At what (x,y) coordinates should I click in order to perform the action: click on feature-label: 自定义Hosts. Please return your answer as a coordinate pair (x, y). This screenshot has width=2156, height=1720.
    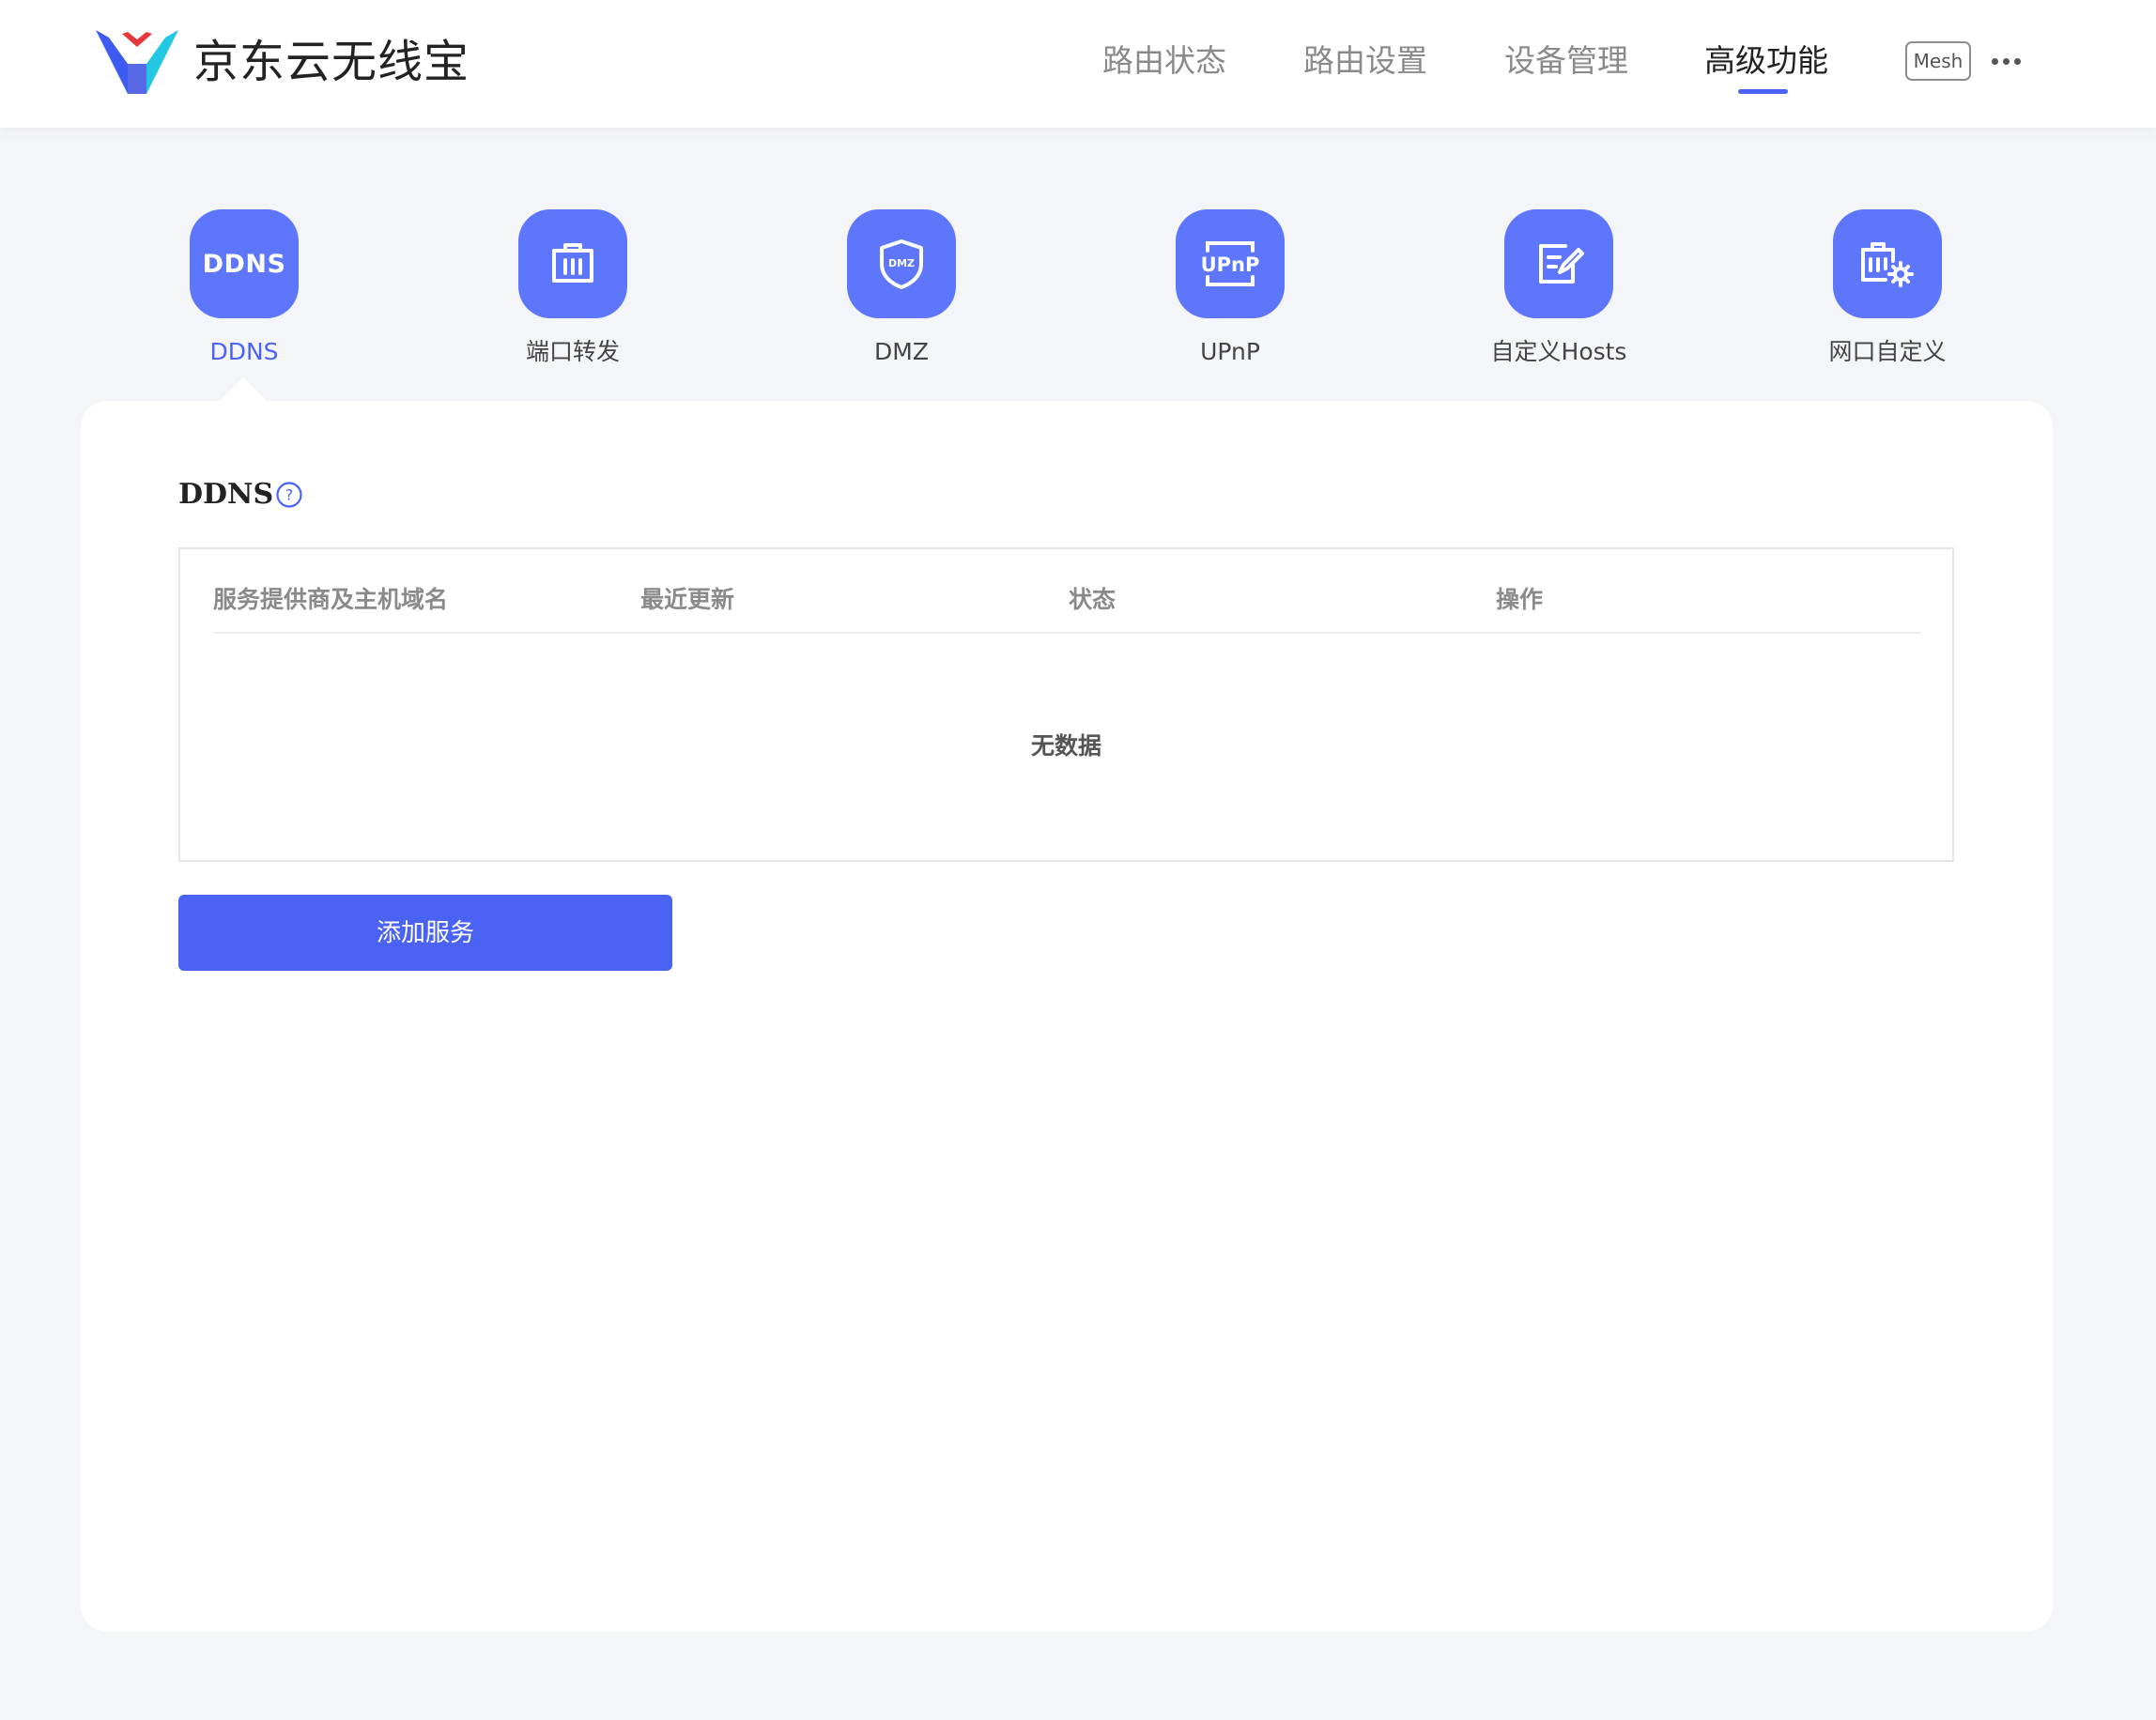
    Looking at the image, I should click on (1558, 351).